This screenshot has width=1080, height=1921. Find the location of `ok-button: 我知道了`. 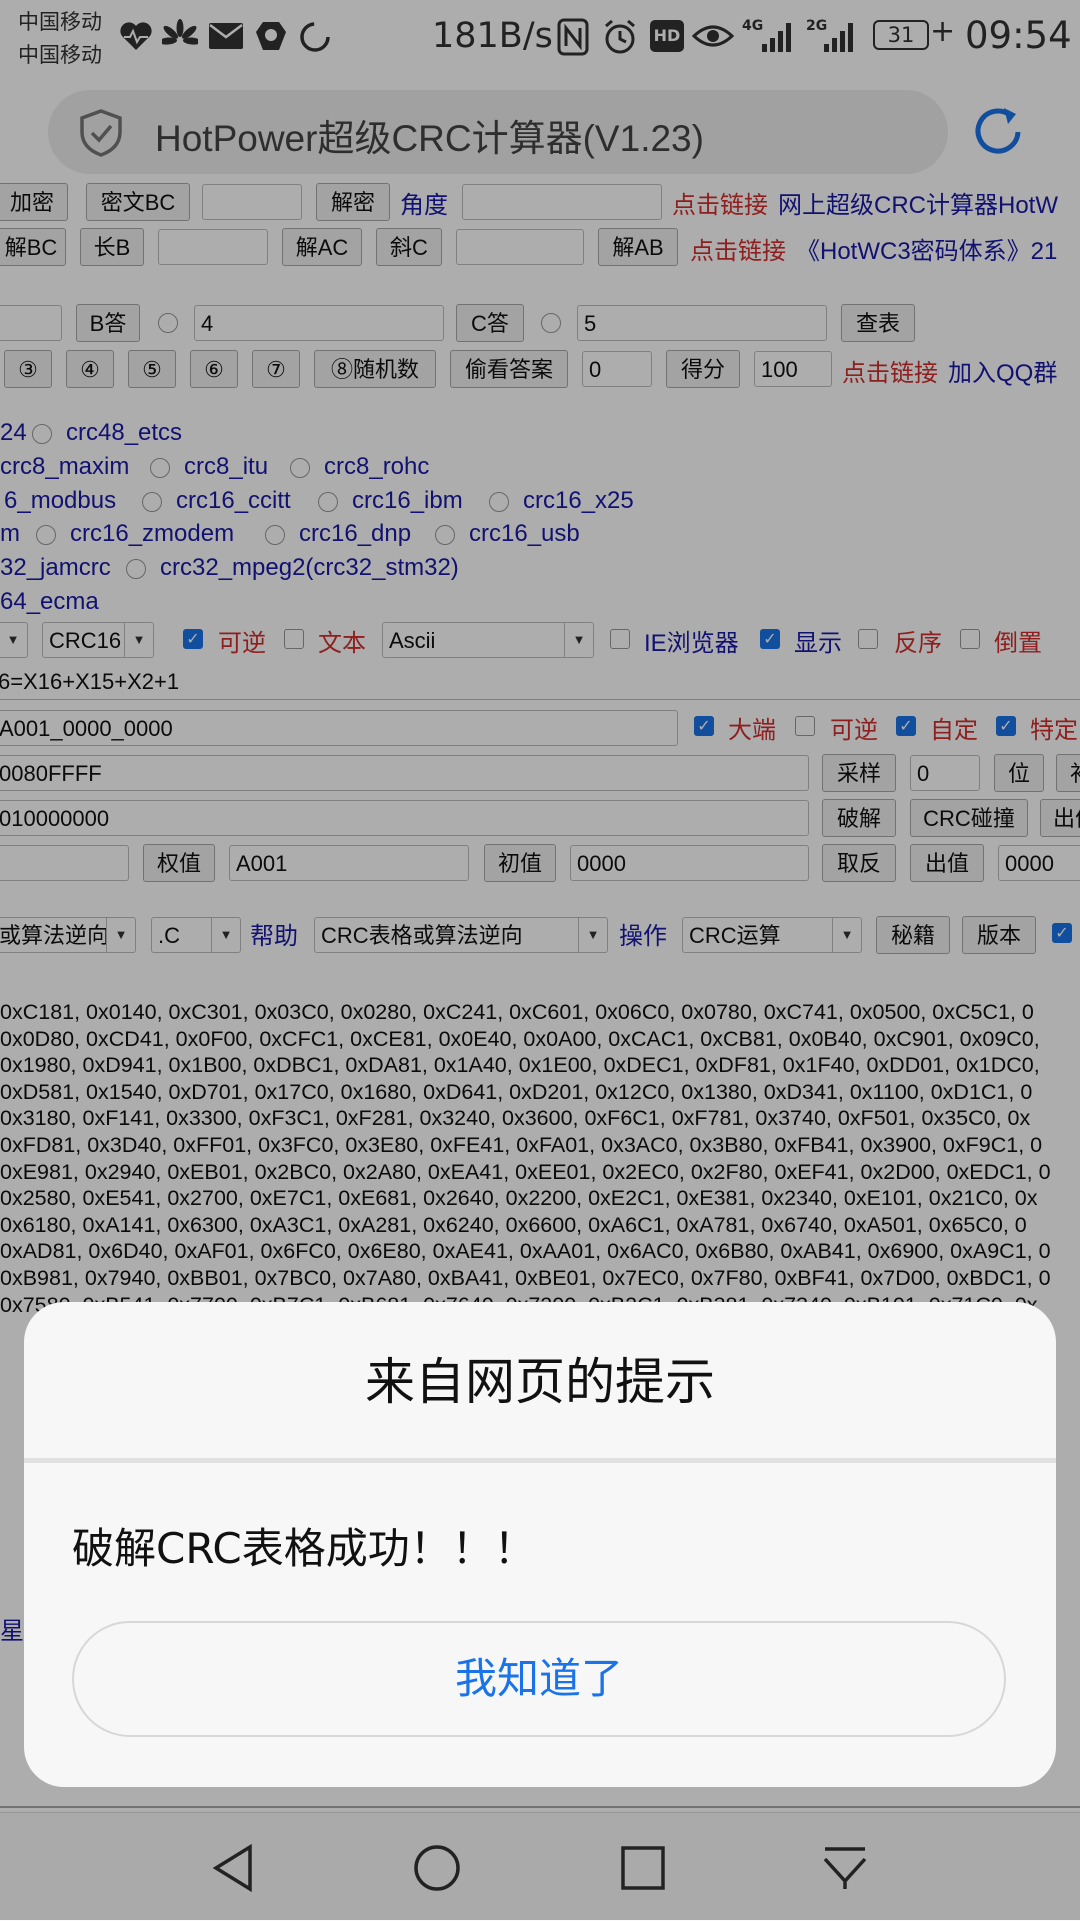

ok-button: 我知道了 is located at coordinates (539, 1679).